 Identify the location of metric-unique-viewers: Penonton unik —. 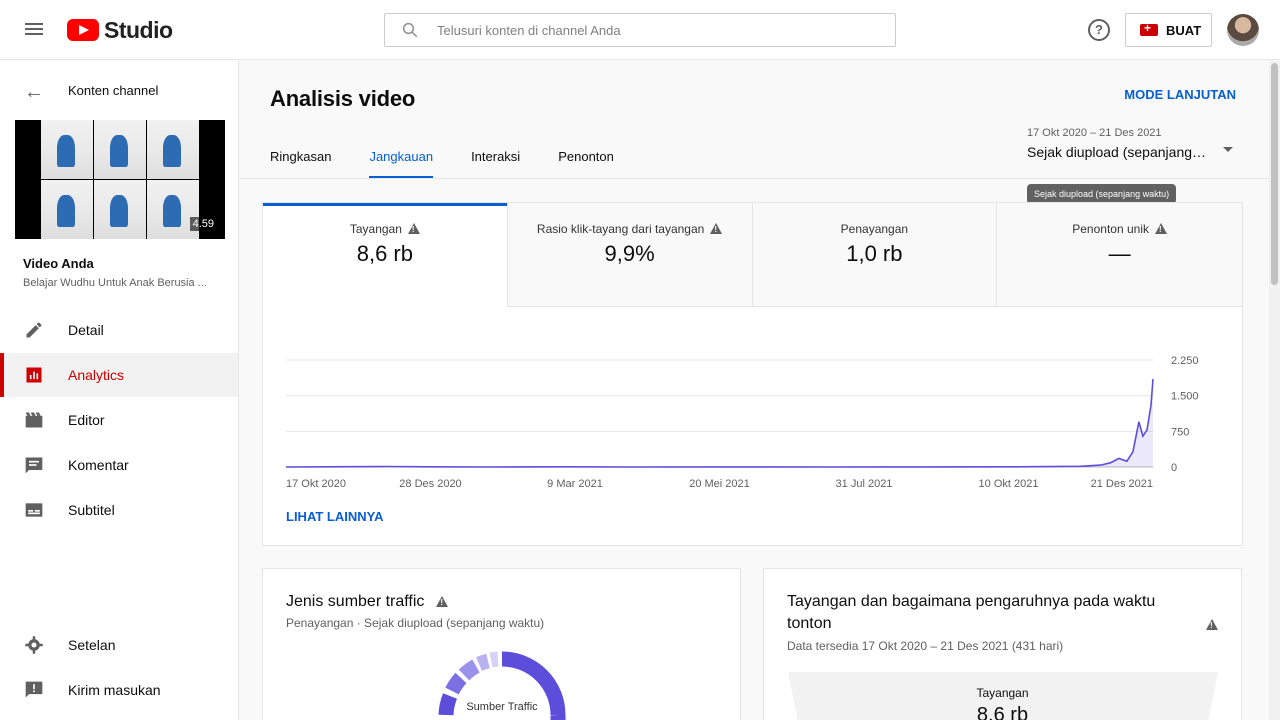
(1119, 255).